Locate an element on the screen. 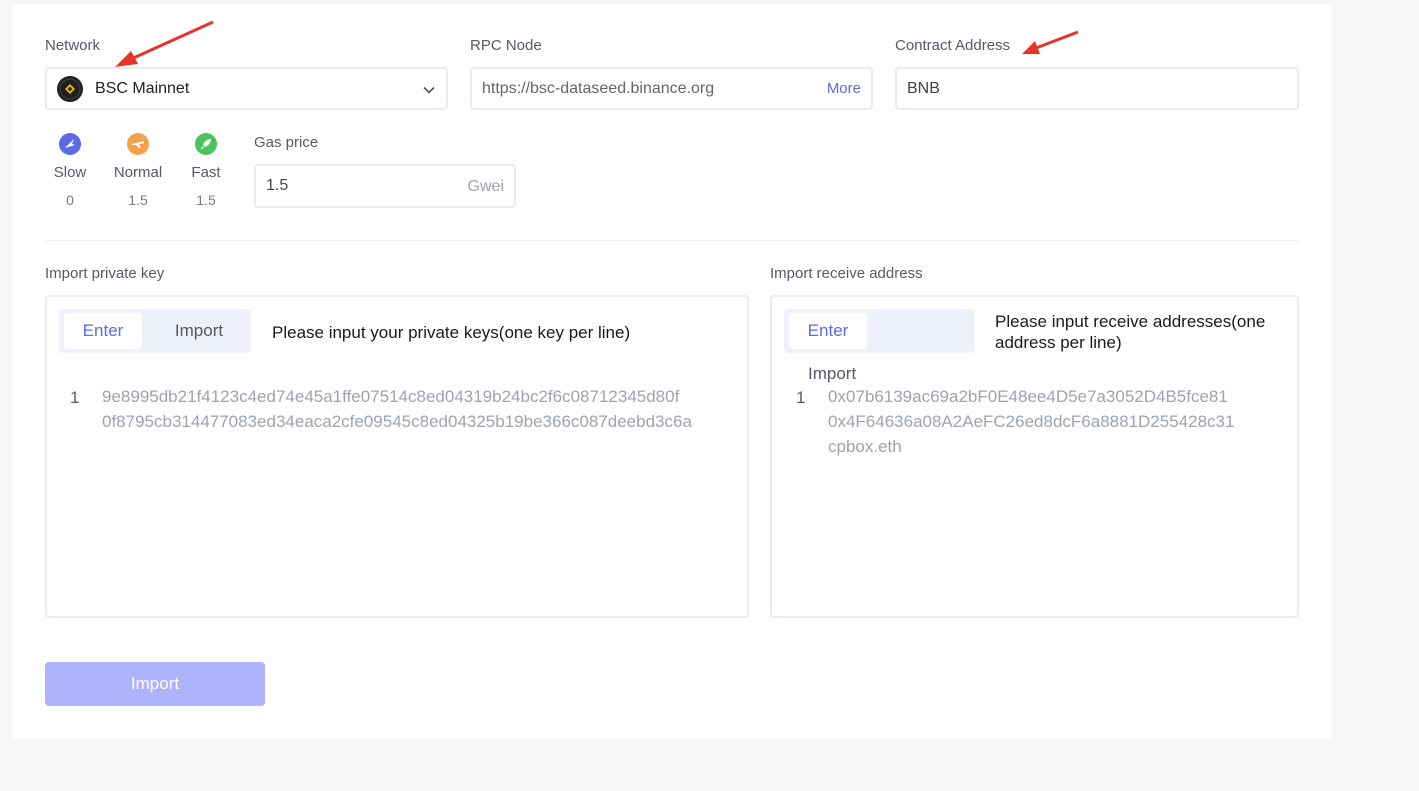 This screenshot has height=791, width=1419. gas-price-unit: Gwei is located at coordinates (485, 186).